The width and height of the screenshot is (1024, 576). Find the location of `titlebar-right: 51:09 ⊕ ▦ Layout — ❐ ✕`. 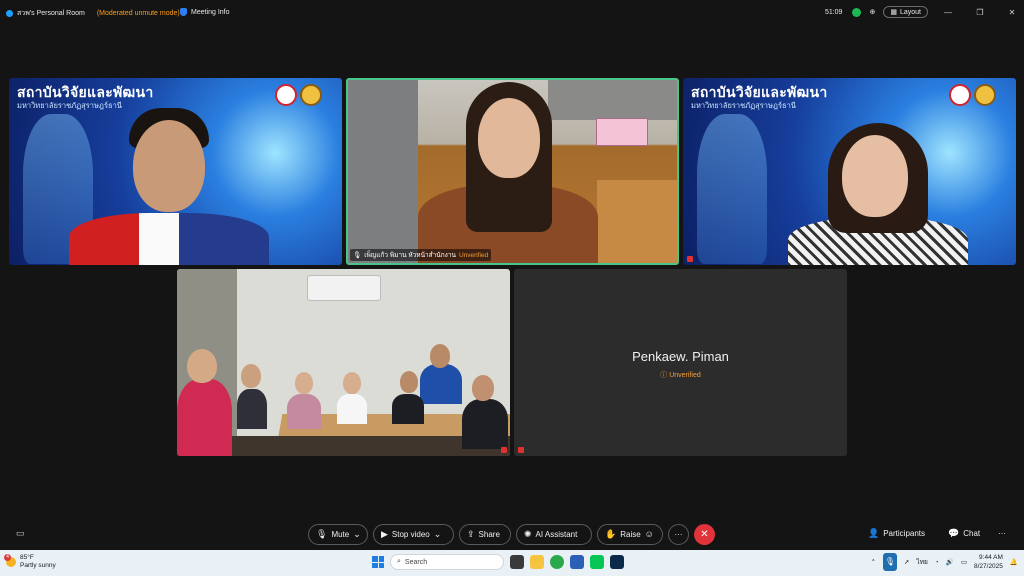

titlebar-right: 51:09 ⊕ ▦ Layout — ❐ ✕ is located at coordinates (924, 12).